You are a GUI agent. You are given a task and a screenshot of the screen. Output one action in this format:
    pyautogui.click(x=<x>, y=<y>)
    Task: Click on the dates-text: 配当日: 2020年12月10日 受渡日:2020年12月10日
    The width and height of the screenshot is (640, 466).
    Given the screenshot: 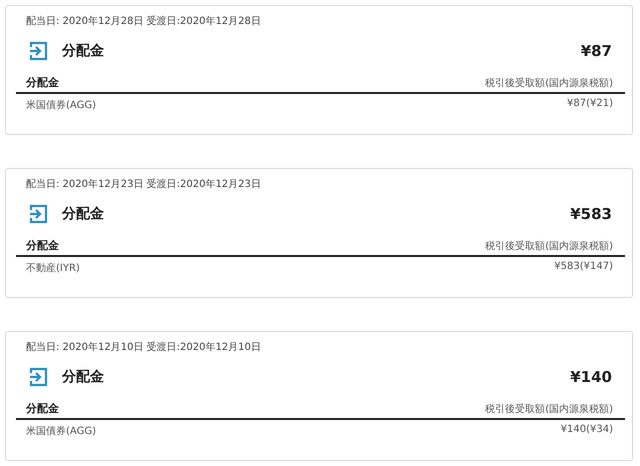 What is the action you would take?
    pyautogui.click(x=143, y=348)
    